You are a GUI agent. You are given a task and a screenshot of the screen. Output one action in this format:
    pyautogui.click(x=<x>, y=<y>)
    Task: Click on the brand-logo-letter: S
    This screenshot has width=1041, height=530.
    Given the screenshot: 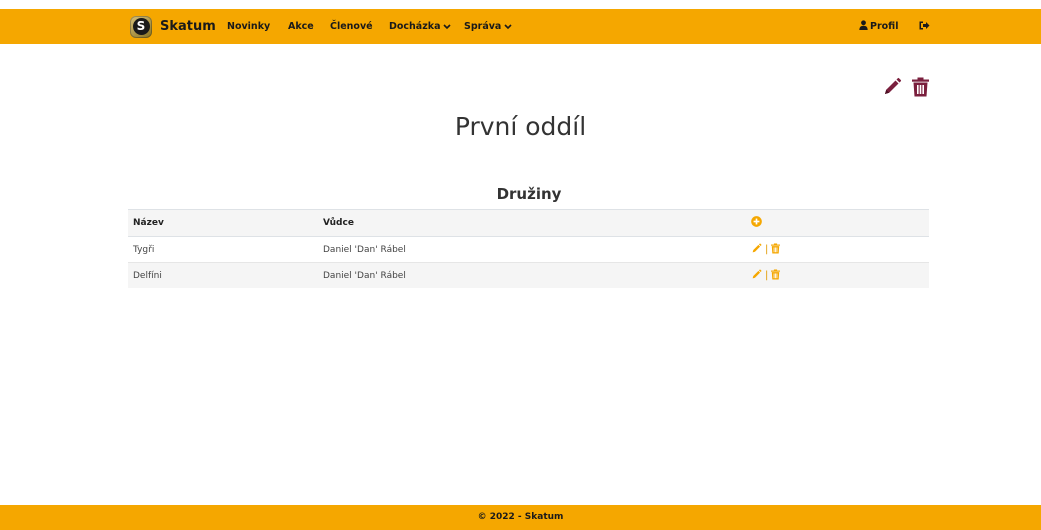 What is the action you would take?
    pyautogui.click(x=141, y=26)
    